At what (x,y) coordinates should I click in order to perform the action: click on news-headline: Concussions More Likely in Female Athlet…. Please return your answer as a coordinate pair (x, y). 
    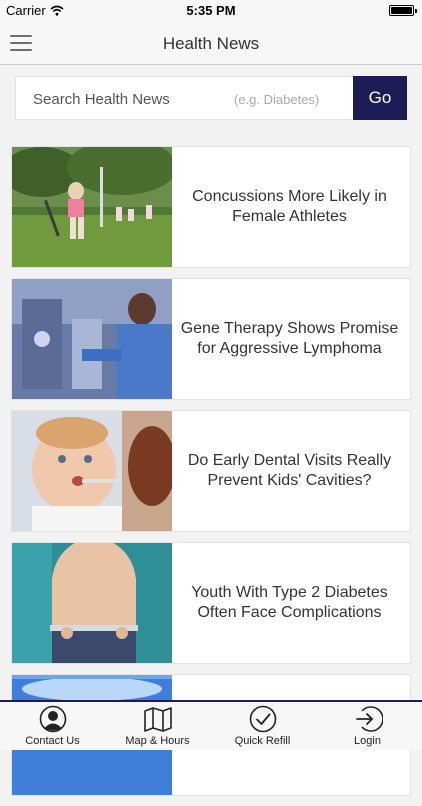
    Looking at the image, I should click on (289, 206).